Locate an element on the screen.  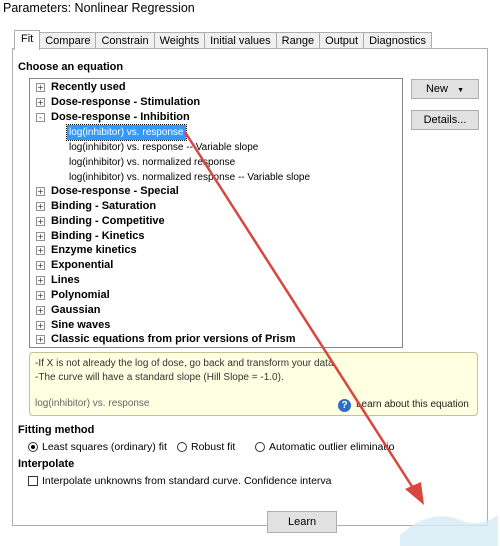
tab-fit: Fit is located at coordinates (27, 40).